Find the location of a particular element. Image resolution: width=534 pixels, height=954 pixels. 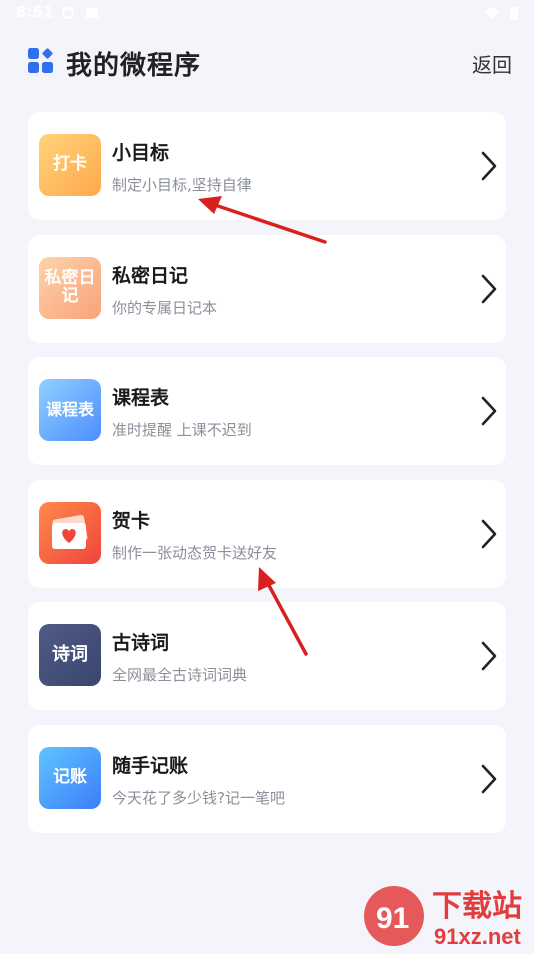

bookkeeping-icon: 记账 is located at coordinates (70, 778).